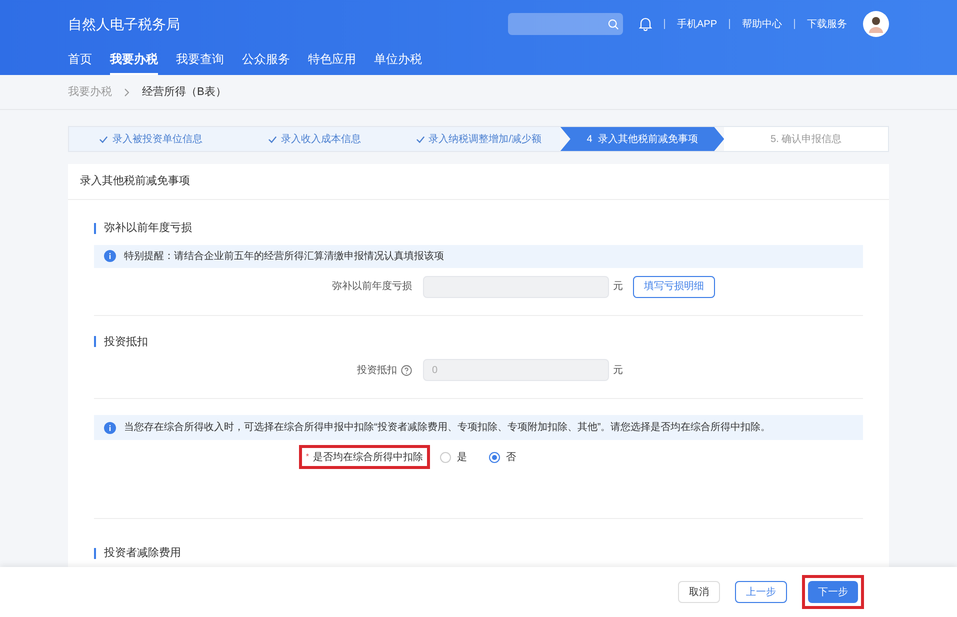 This screenshot has height=617, width=957. I want to click on amount-field: 0, so click(516, 370).